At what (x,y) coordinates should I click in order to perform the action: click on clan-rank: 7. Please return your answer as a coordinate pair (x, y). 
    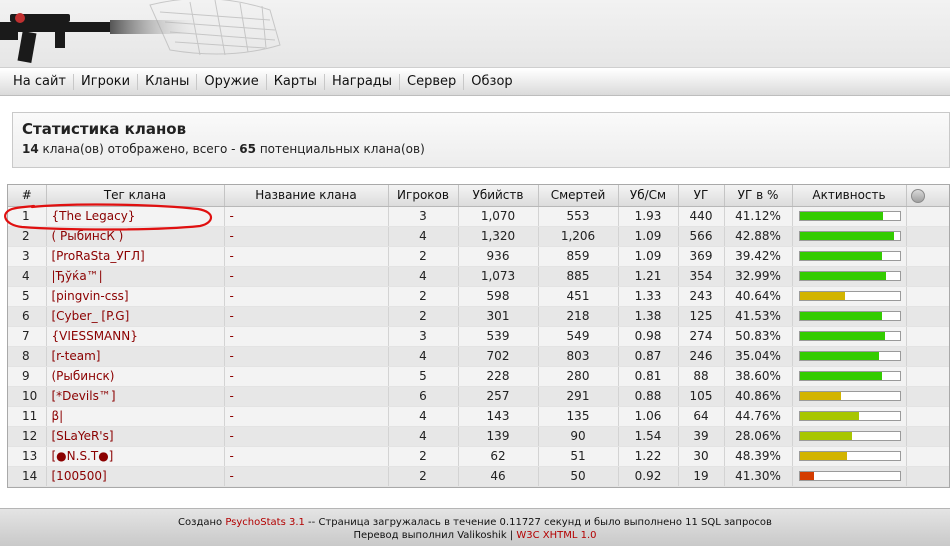
    Looking at the image, I should click on (27, 336).